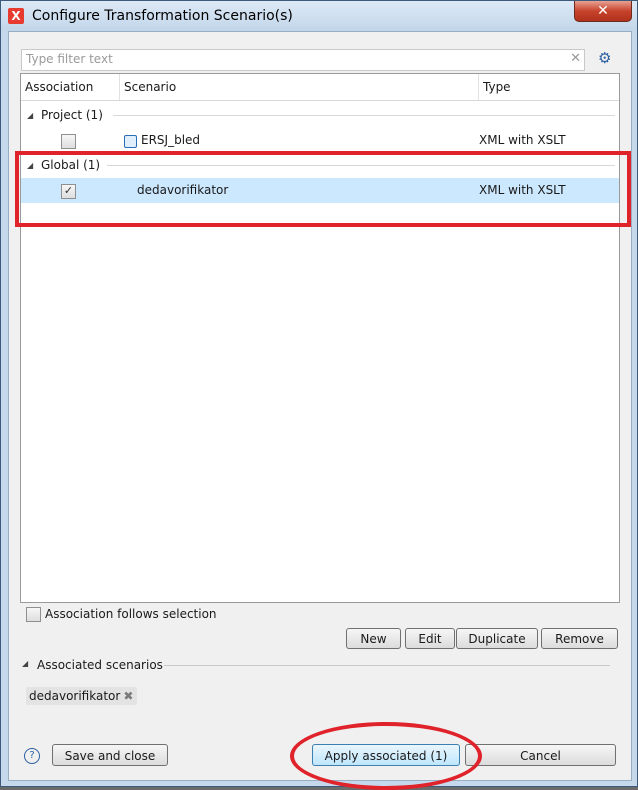 Image resolution: width=638 pixels, height=790 pixels. I want to click on group-divider, so click(364, 115).